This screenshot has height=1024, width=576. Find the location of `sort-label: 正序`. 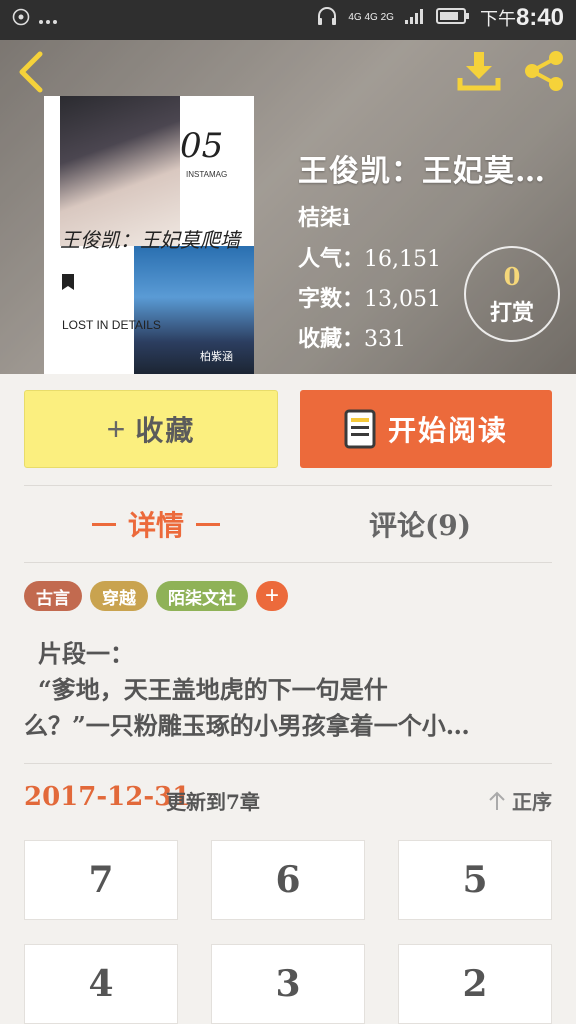

sort-label: 正序 is located at coordinates (532, 802).